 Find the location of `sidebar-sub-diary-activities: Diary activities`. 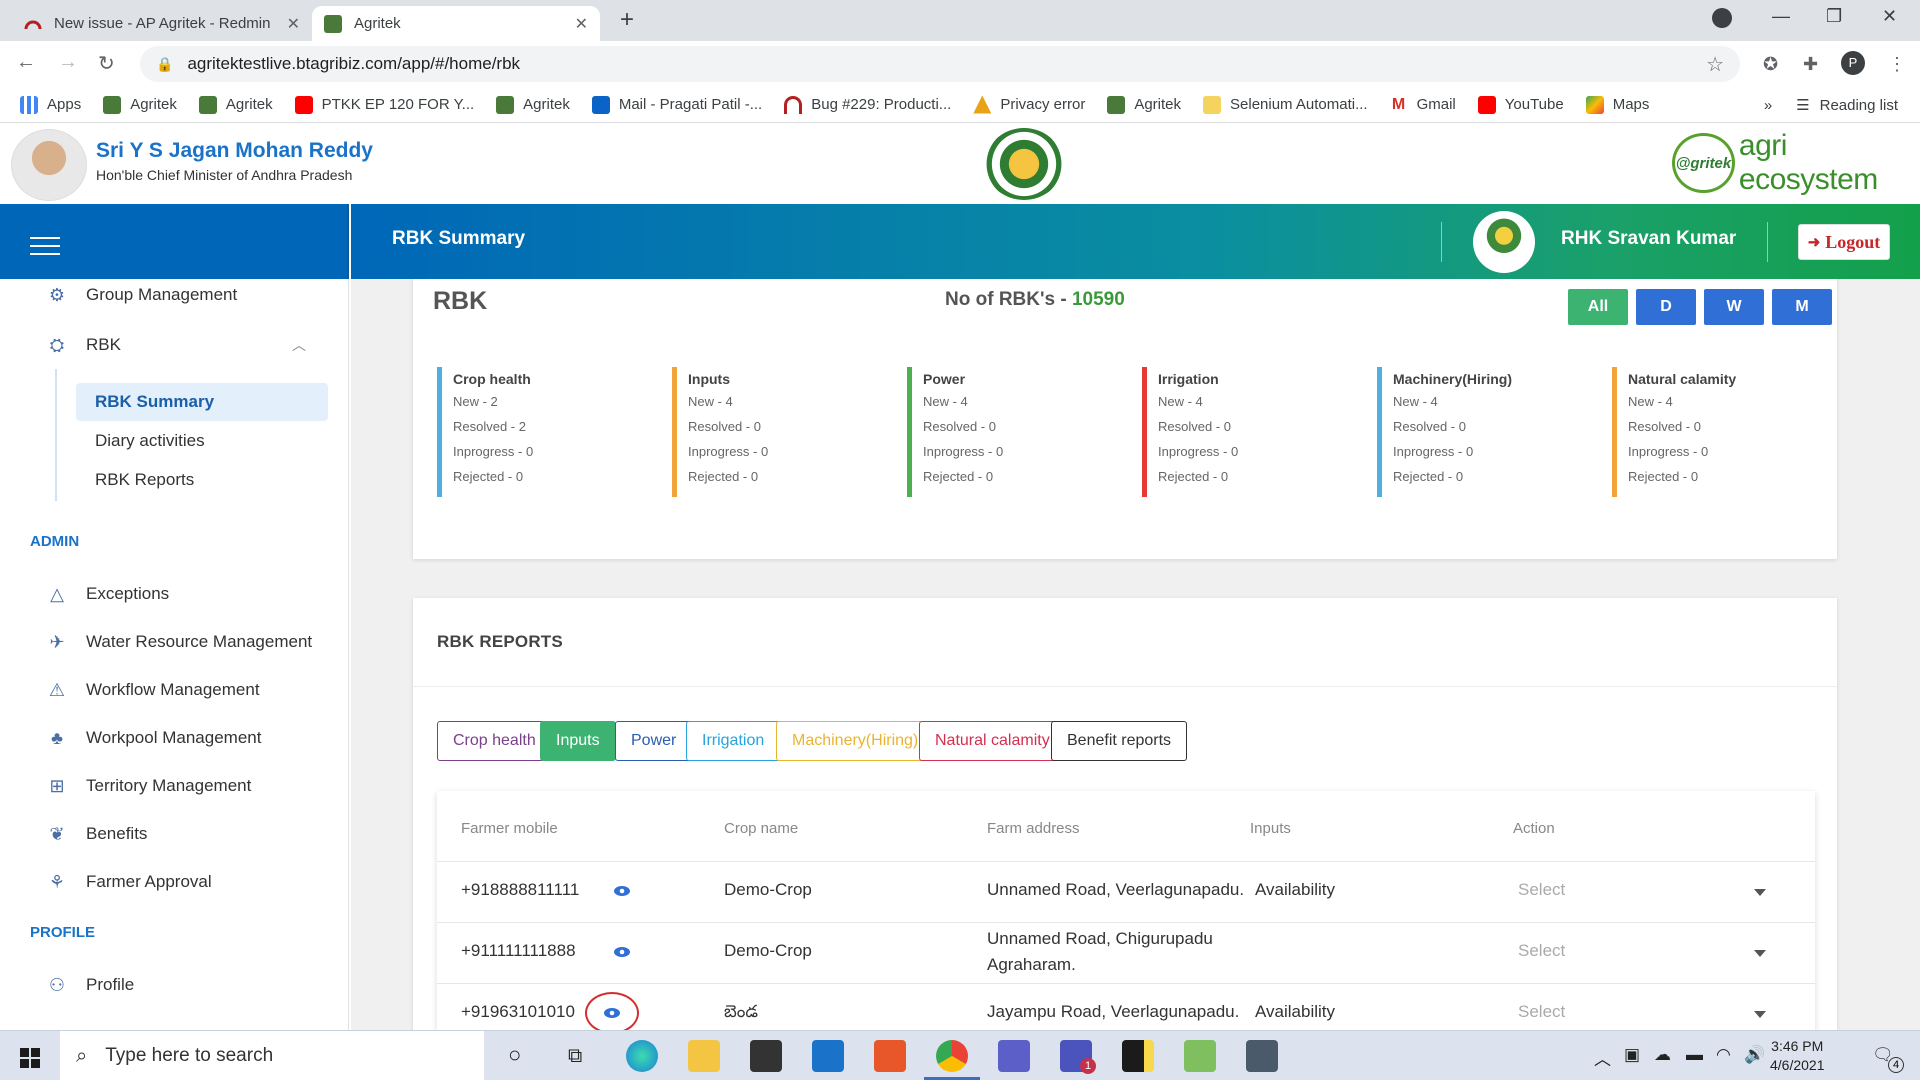

sidebar-sub-diary-activities: Diary activities is located at coordinates (150, 441).